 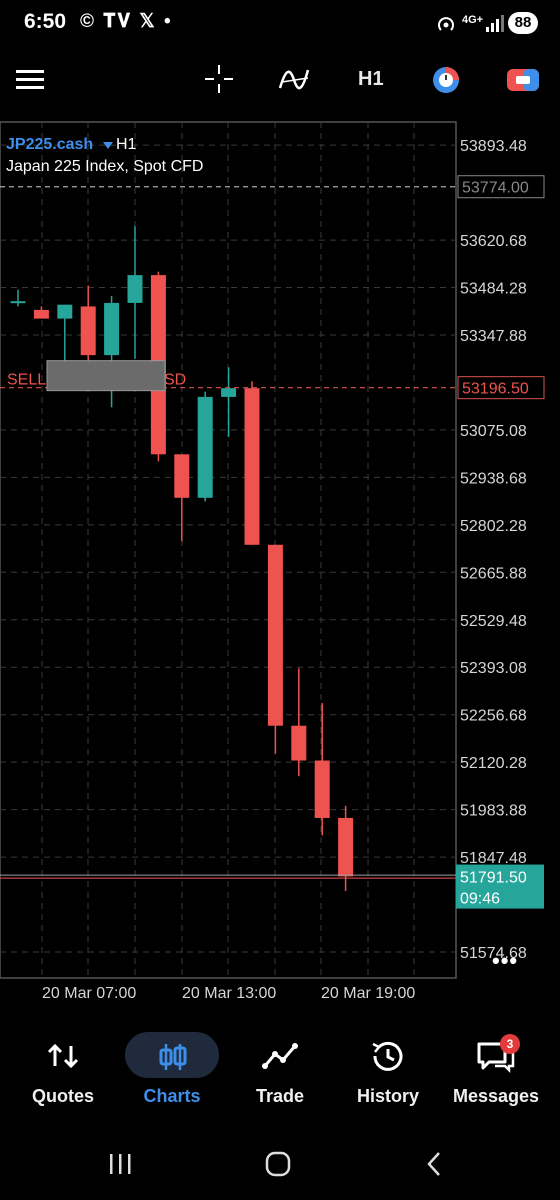 I want to click on price-axis-label: 52120.28, so click(x=493, y=763).